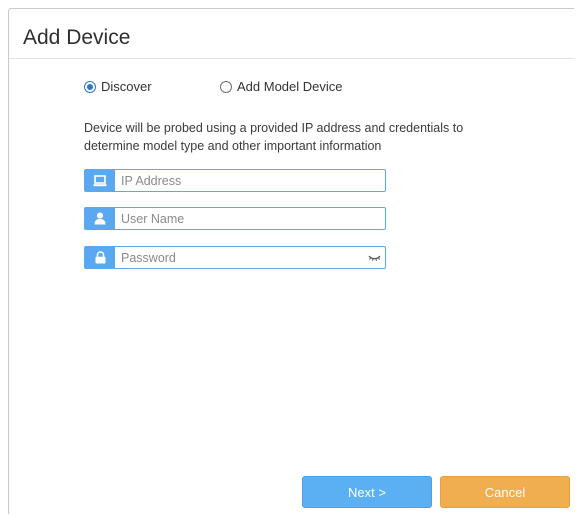  I want to click on ip-address-input, so click(250, 180).